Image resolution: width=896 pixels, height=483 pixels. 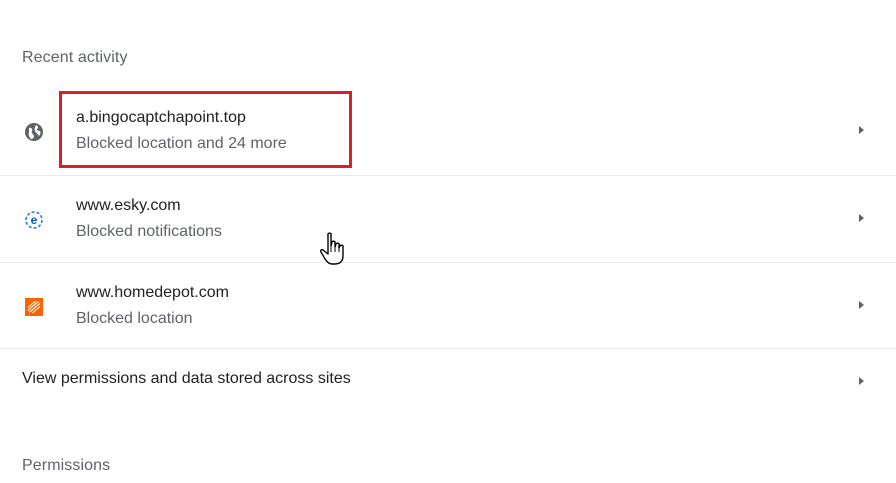 I want to click on highlight-annotation-box, so click(x=205, y=129).